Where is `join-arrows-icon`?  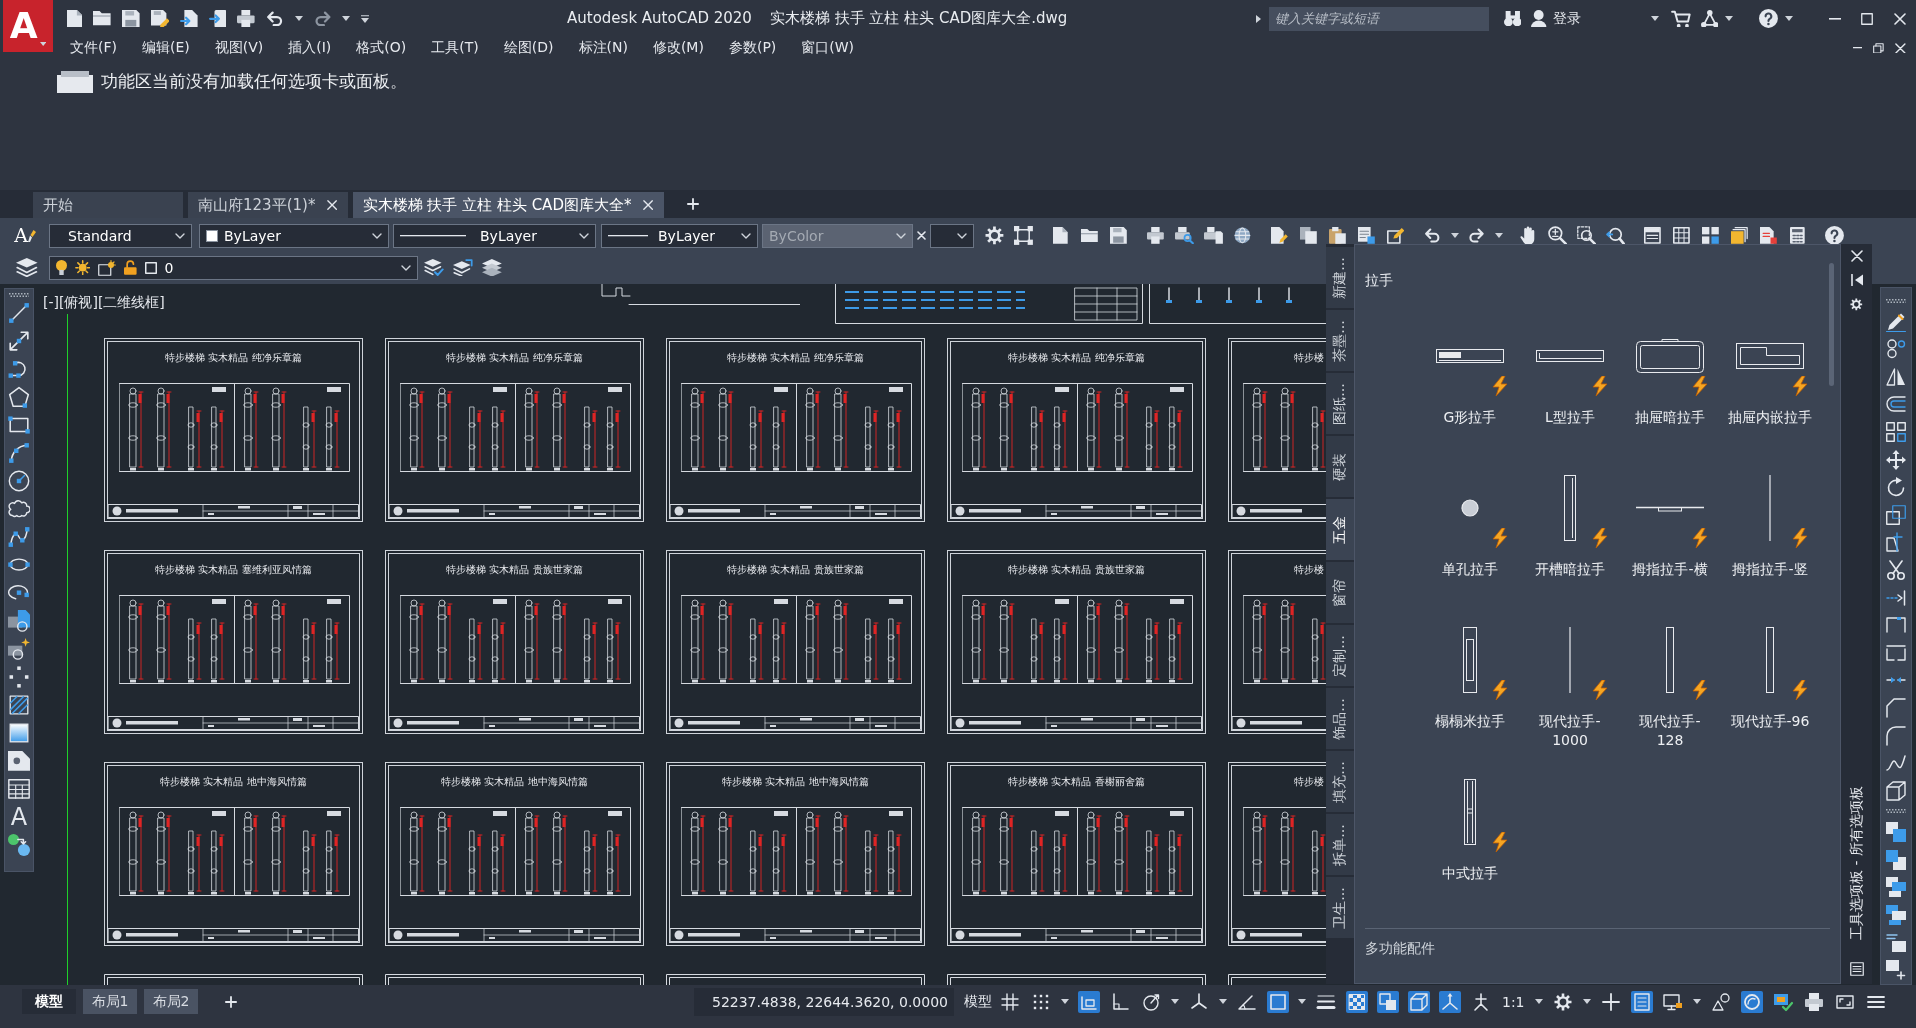
join-arrows-icon is located at coordinates (1896, 680).